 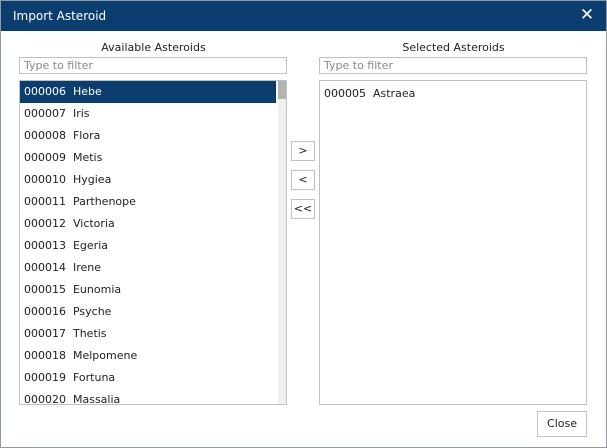 I want to click on remove-all-button: <<, so click(x=303, y=209).